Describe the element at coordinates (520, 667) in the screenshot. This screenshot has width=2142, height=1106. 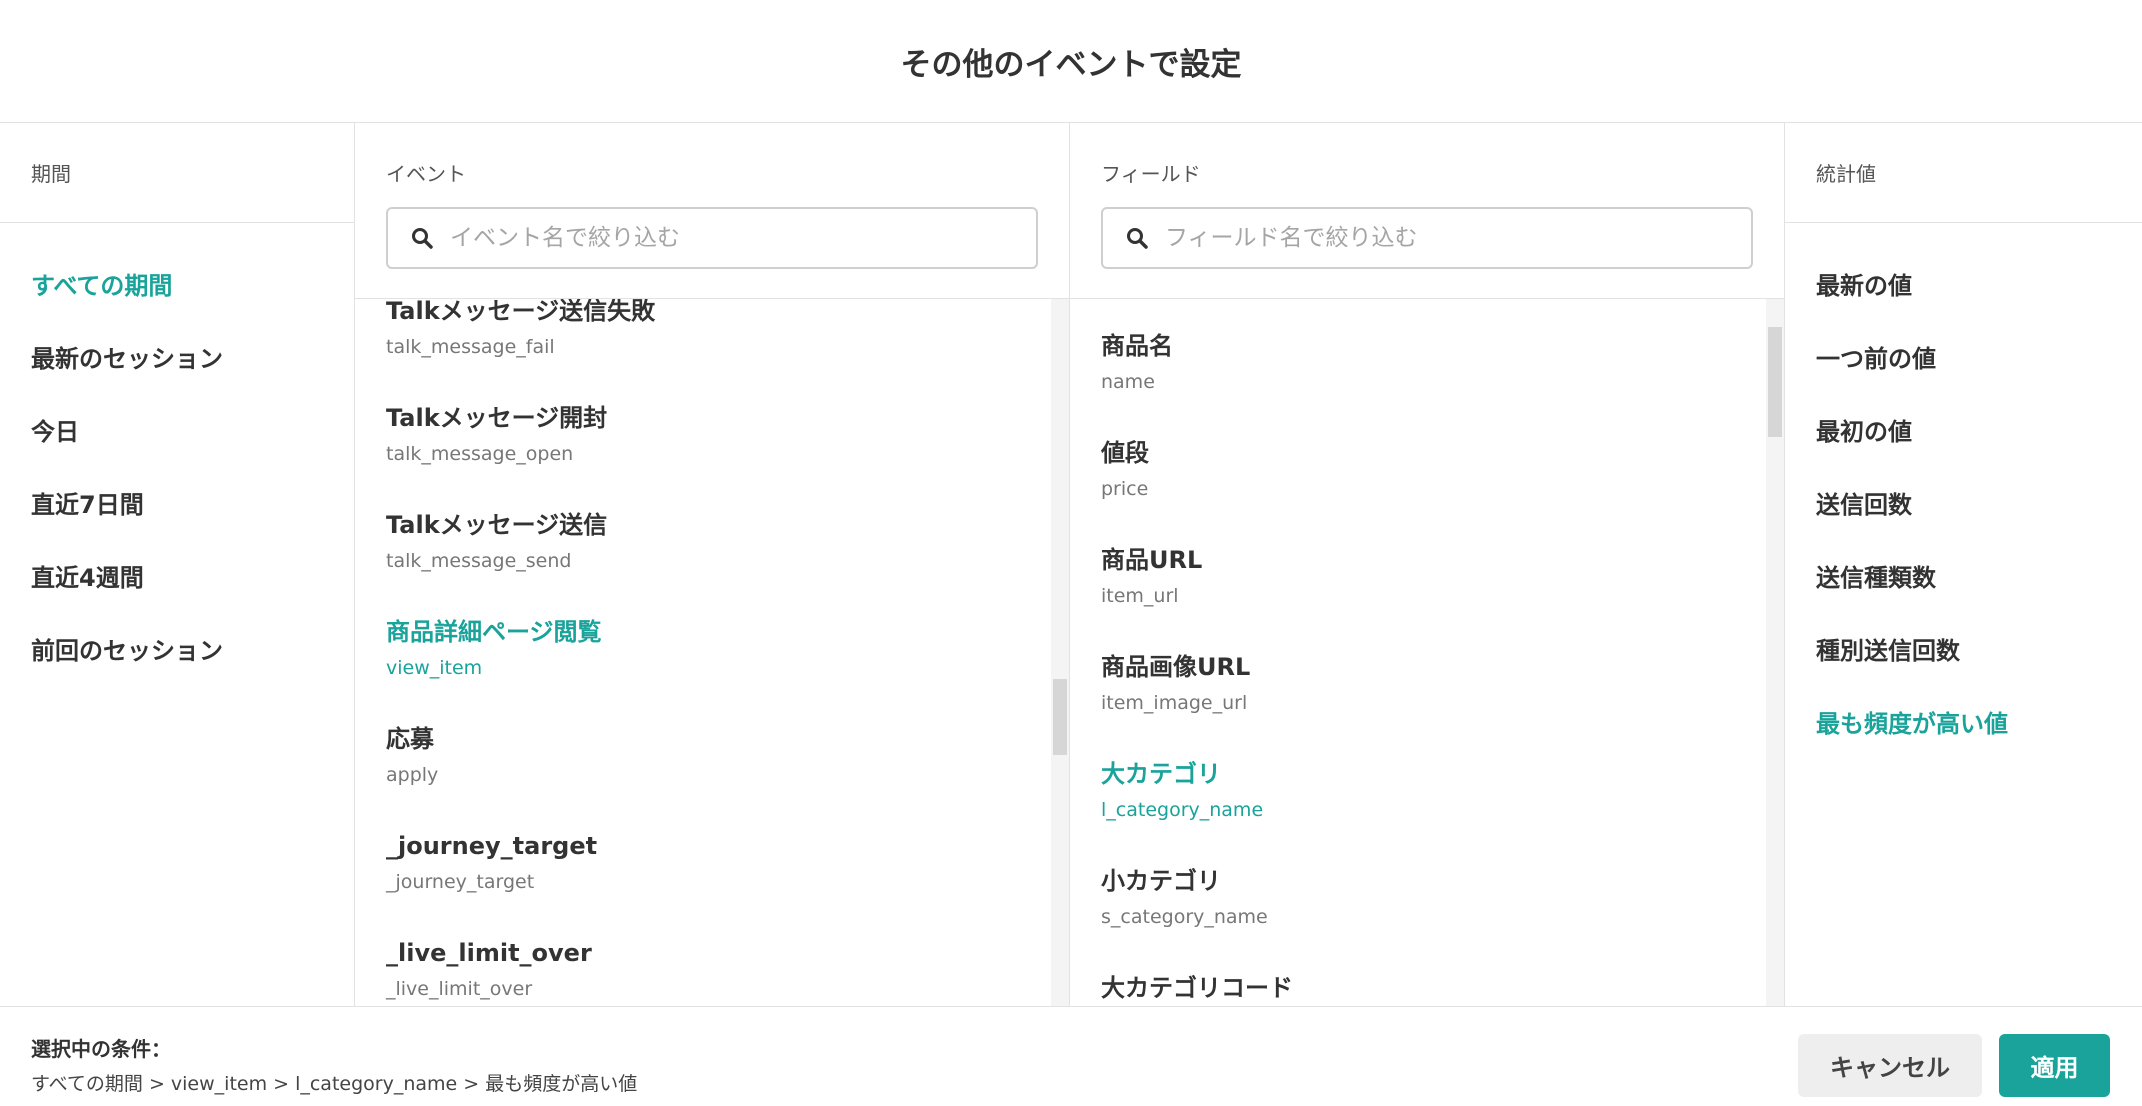
I see `event-list-item: 商品詳細ページ閲覧 view_item` at that location.